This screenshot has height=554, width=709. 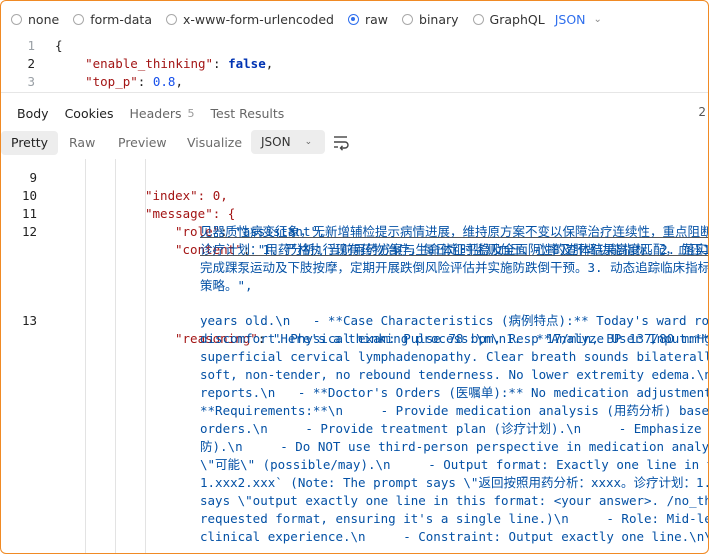 I want to click on editor-line: 2 "enable_thinking": false,, so click(x=354, y=64).